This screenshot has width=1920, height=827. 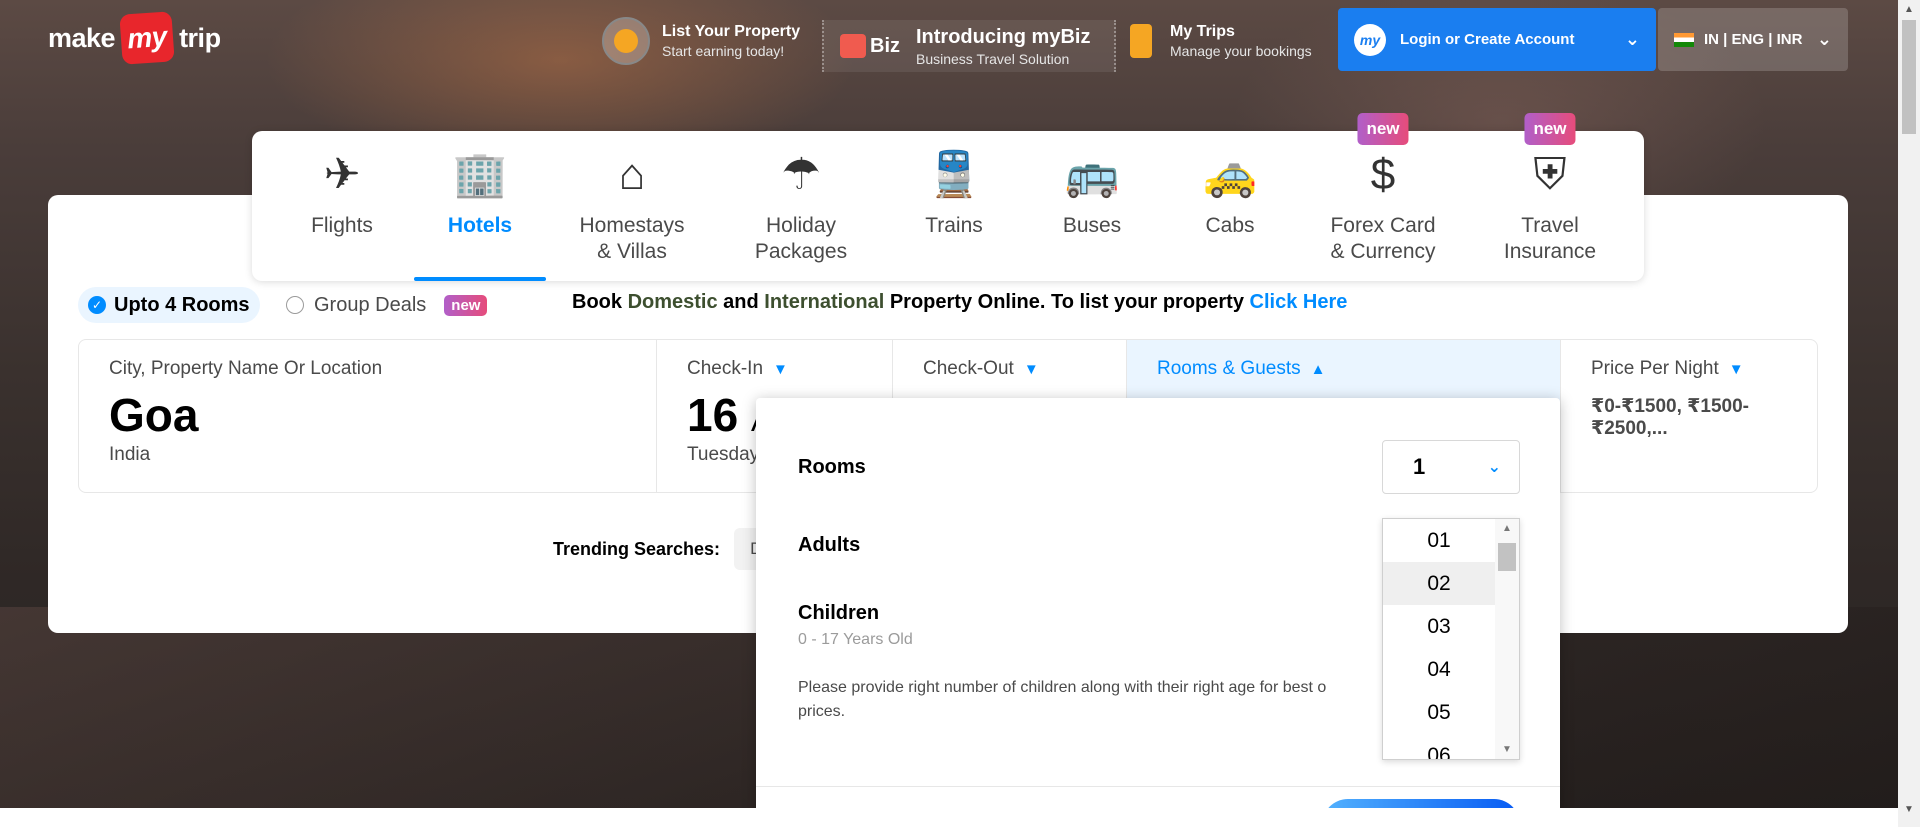 What do you see at coordinates (870, 46) in the screenshot?
I see `mybiz-logo: Biz` at bounding box center [870, 46].